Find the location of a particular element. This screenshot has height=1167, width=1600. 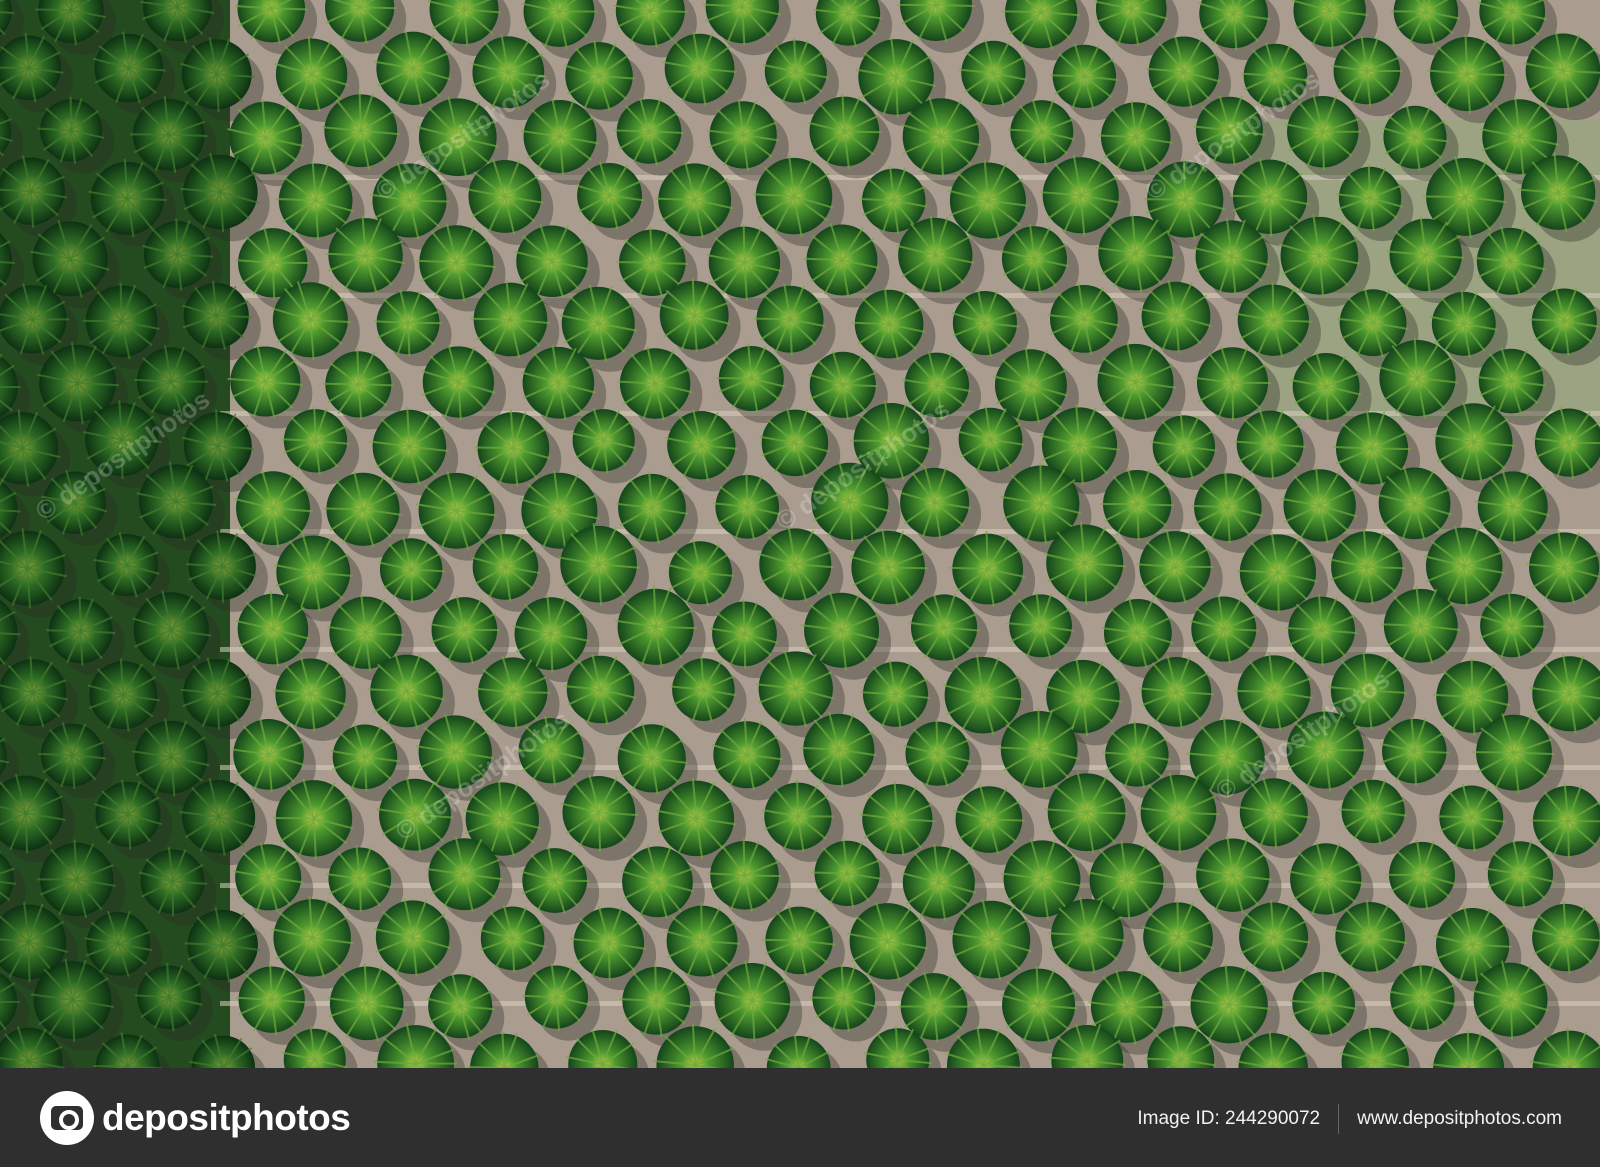

depositphotos-logo: depositphotos is located at coordinates (195, 1118).